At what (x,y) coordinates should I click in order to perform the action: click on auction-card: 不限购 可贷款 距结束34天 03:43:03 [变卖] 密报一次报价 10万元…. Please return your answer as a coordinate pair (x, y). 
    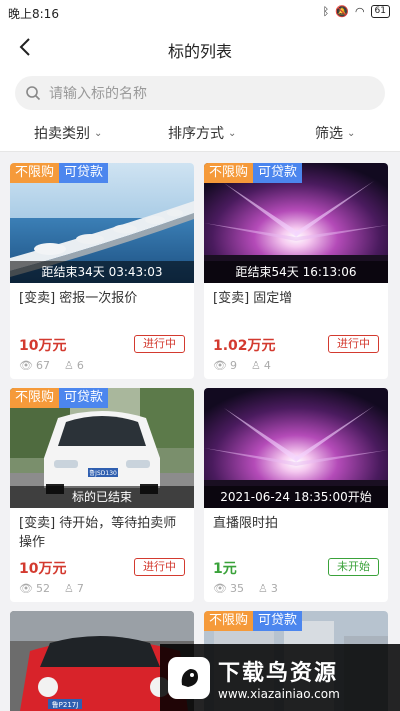
    Looking at the image, I should click on (102, 271).